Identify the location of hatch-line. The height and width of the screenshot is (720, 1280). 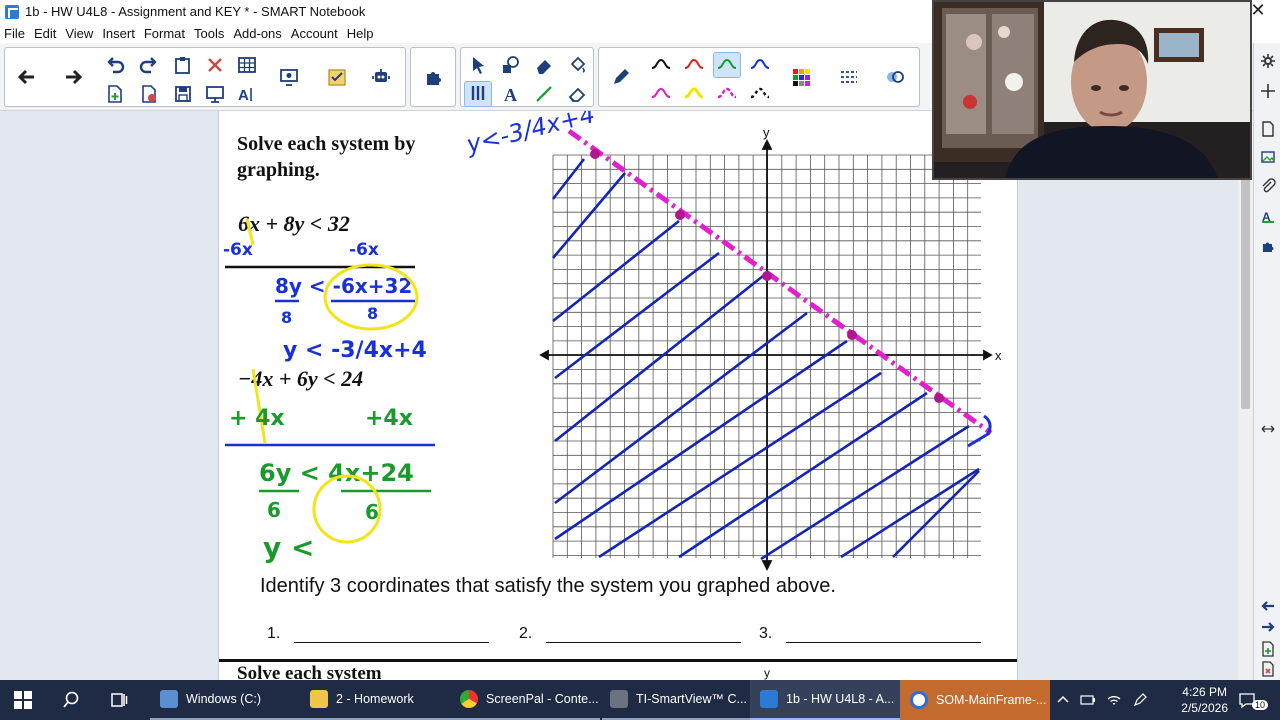
(616, 271).